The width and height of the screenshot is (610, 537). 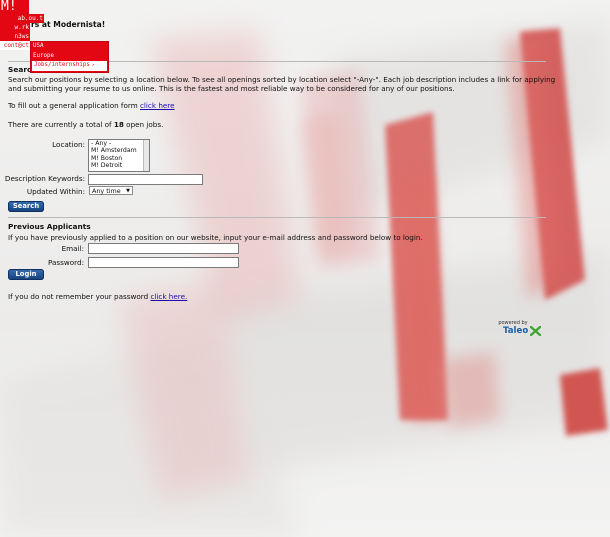 I want to click on divider, so click(x=277, y=217).